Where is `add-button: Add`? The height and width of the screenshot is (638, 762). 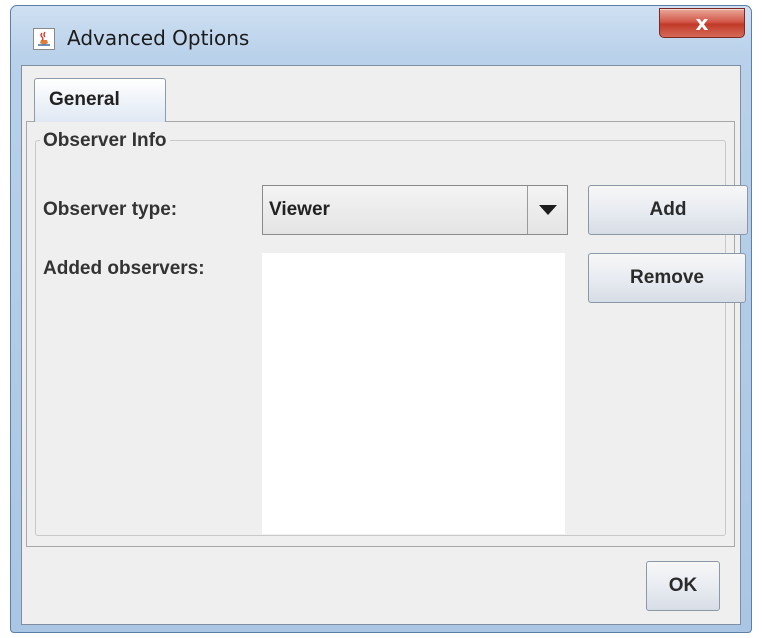 add-button: Add is located at coordinates (668, 210).